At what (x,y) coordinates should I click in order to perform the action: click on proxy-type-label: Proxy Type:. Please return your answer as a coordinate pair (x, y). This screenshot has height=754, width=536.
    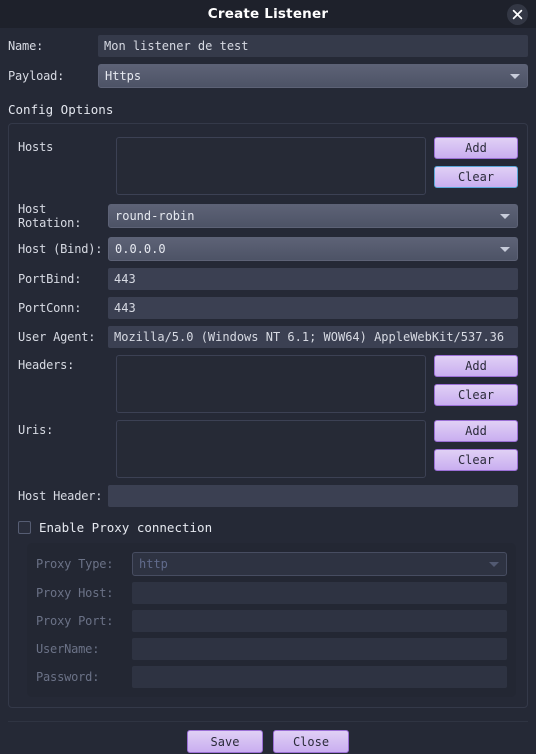
    Looking at the image, I should click on (75, 564).